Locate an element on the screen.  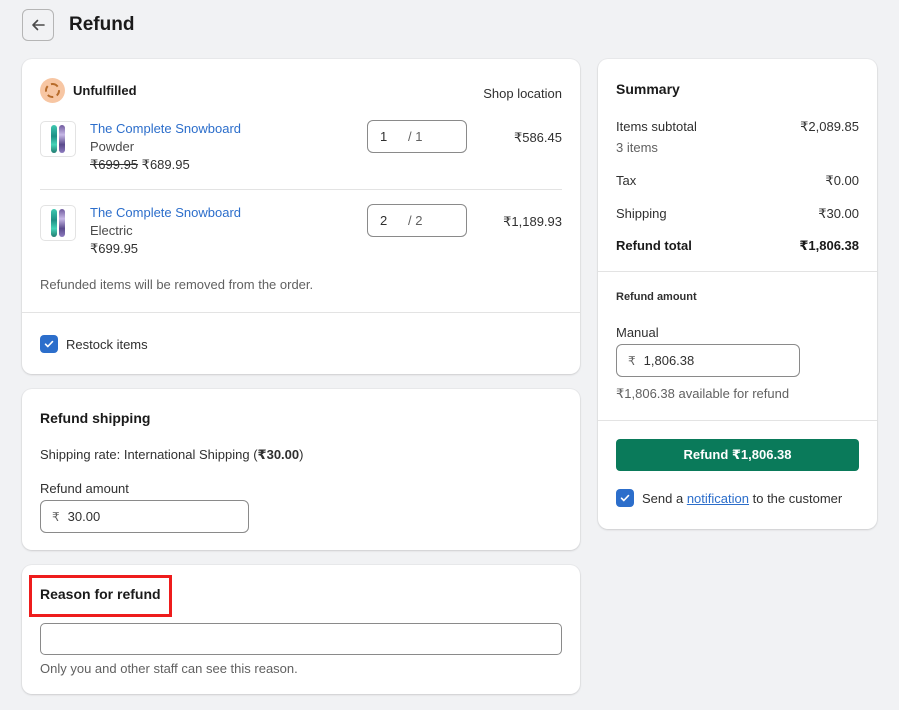
summary-label: Refund total is located at coordinates (654, 245).